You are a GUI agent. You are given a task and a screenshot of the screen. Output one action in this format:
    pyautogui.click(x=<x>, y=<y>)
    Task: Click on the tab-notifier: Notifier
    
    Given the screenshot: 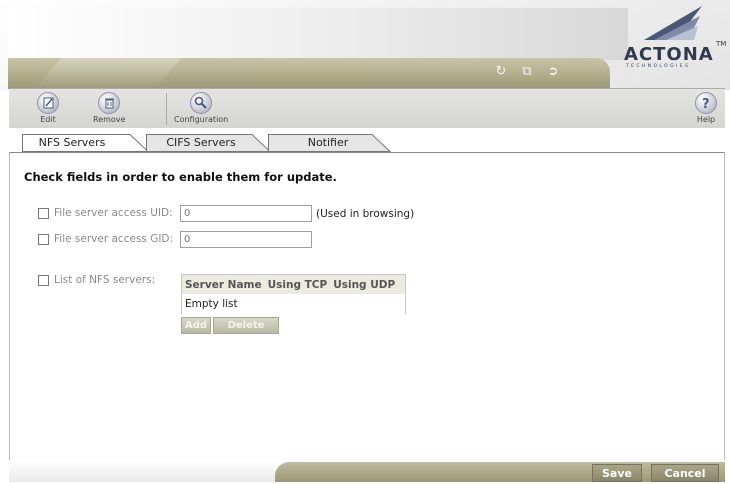 What is the action you would take?
    pyautogui.click(x=330, y=143)
    